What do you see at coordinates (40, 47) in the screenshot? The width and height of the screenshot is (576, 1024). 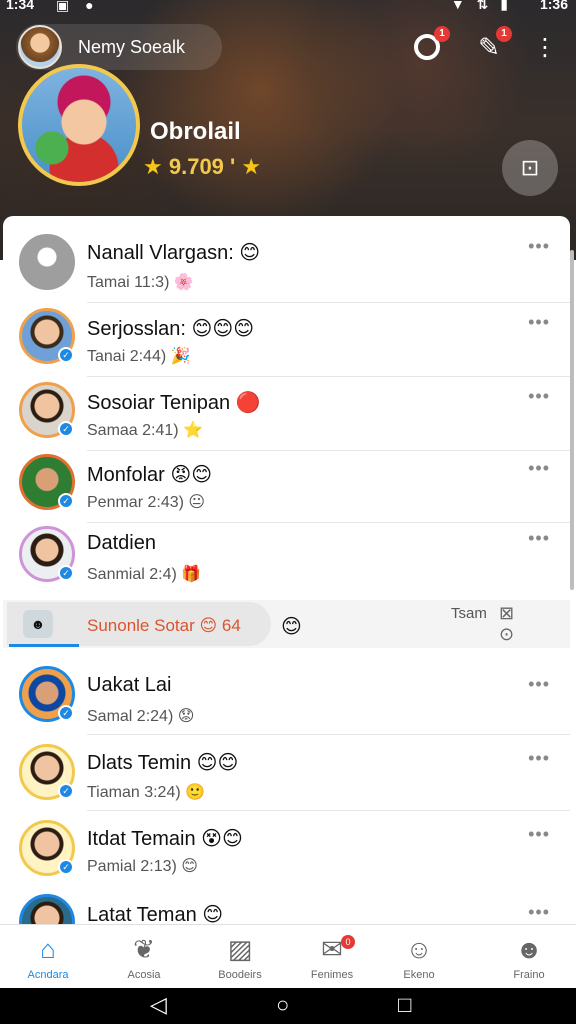 I see `user-avatar` at bounding box center [40, 47].